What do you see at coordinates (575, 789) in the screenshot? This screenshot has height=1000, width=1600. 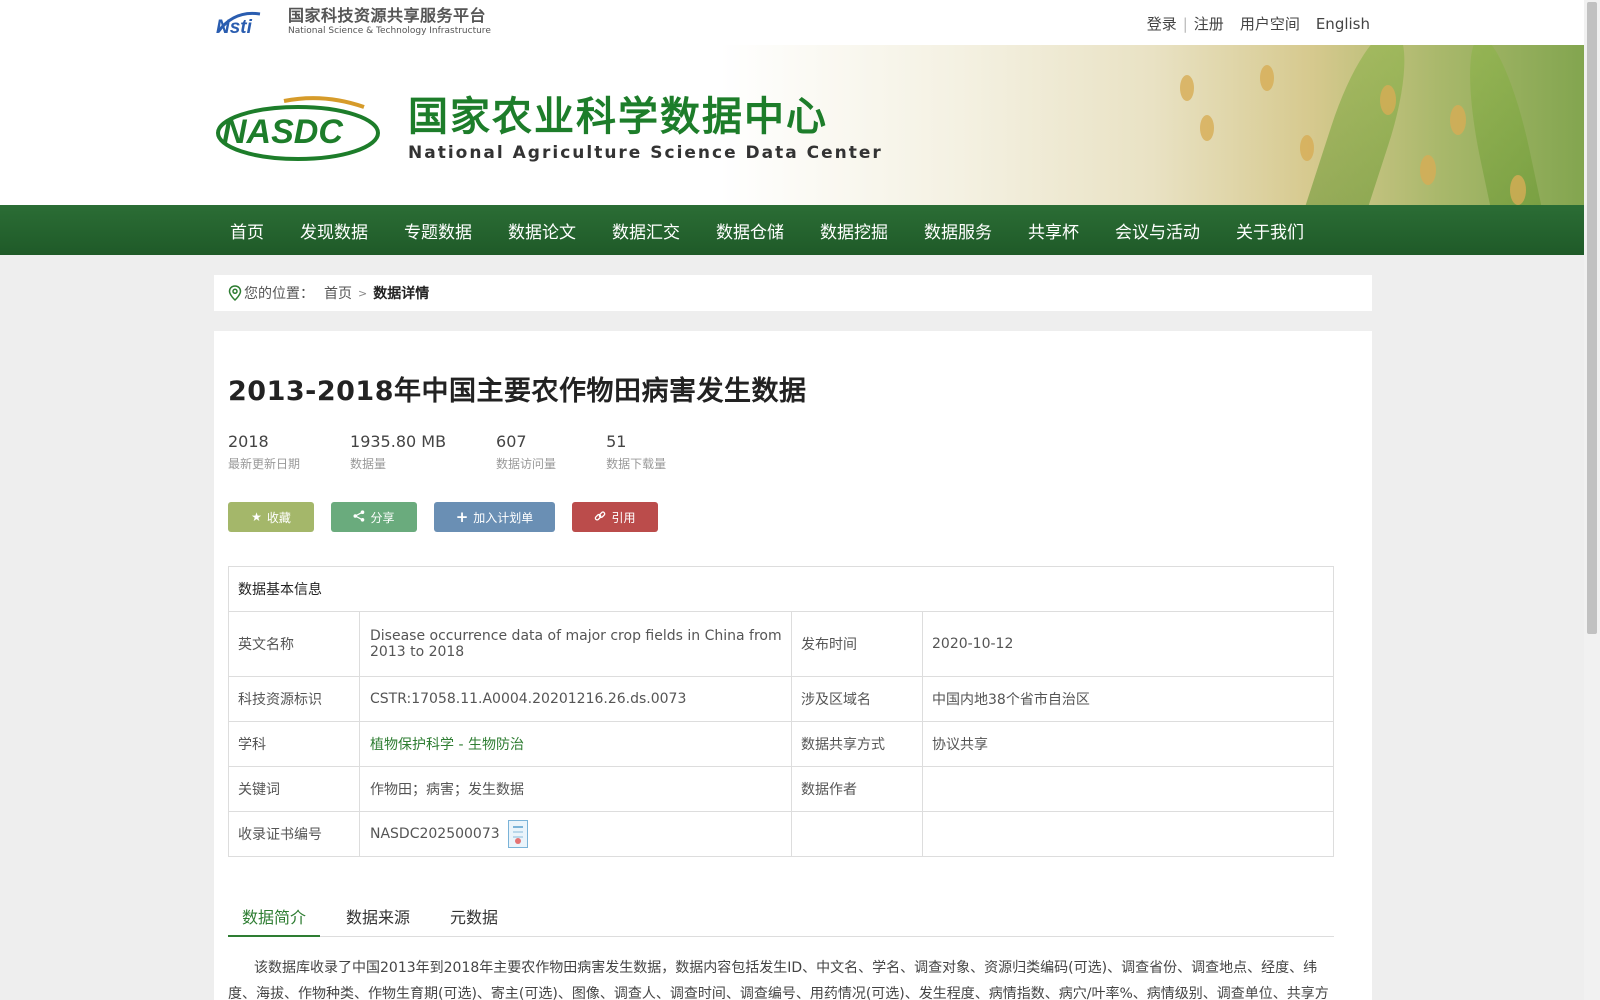 I see `keywords-value: 作物田；病害；发生数据` at bounding box center [575, 789].